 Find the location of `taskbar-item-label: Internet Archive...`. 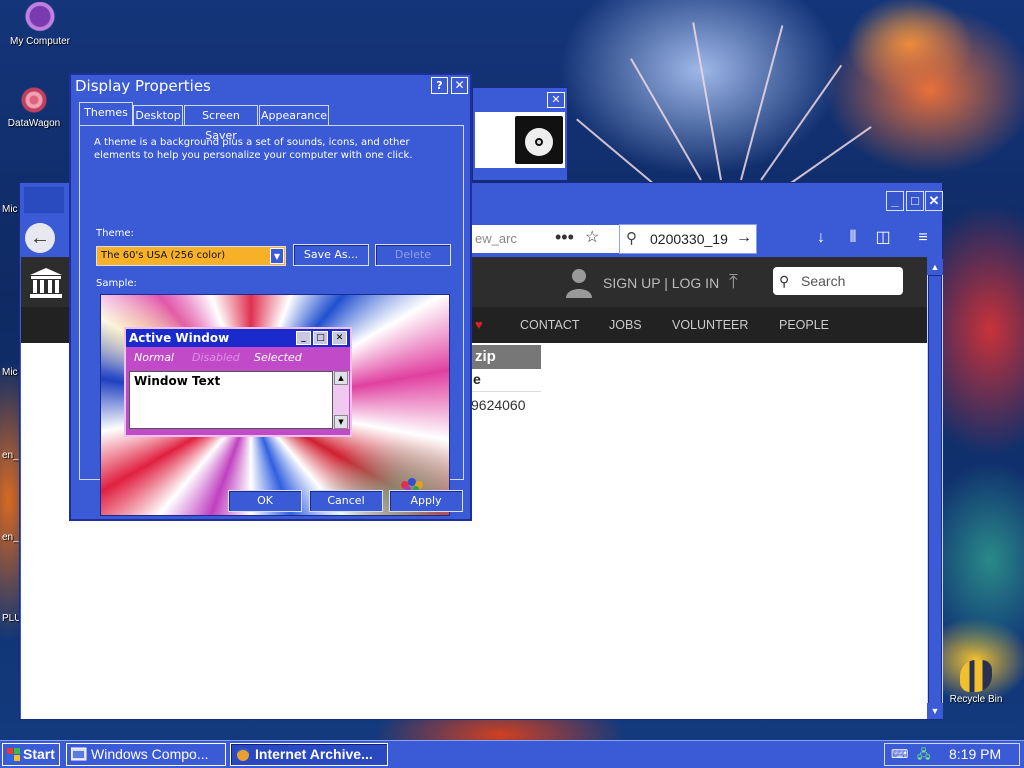

taskbar-item-label: Internet Archive... is located at coordinates (314, 754).